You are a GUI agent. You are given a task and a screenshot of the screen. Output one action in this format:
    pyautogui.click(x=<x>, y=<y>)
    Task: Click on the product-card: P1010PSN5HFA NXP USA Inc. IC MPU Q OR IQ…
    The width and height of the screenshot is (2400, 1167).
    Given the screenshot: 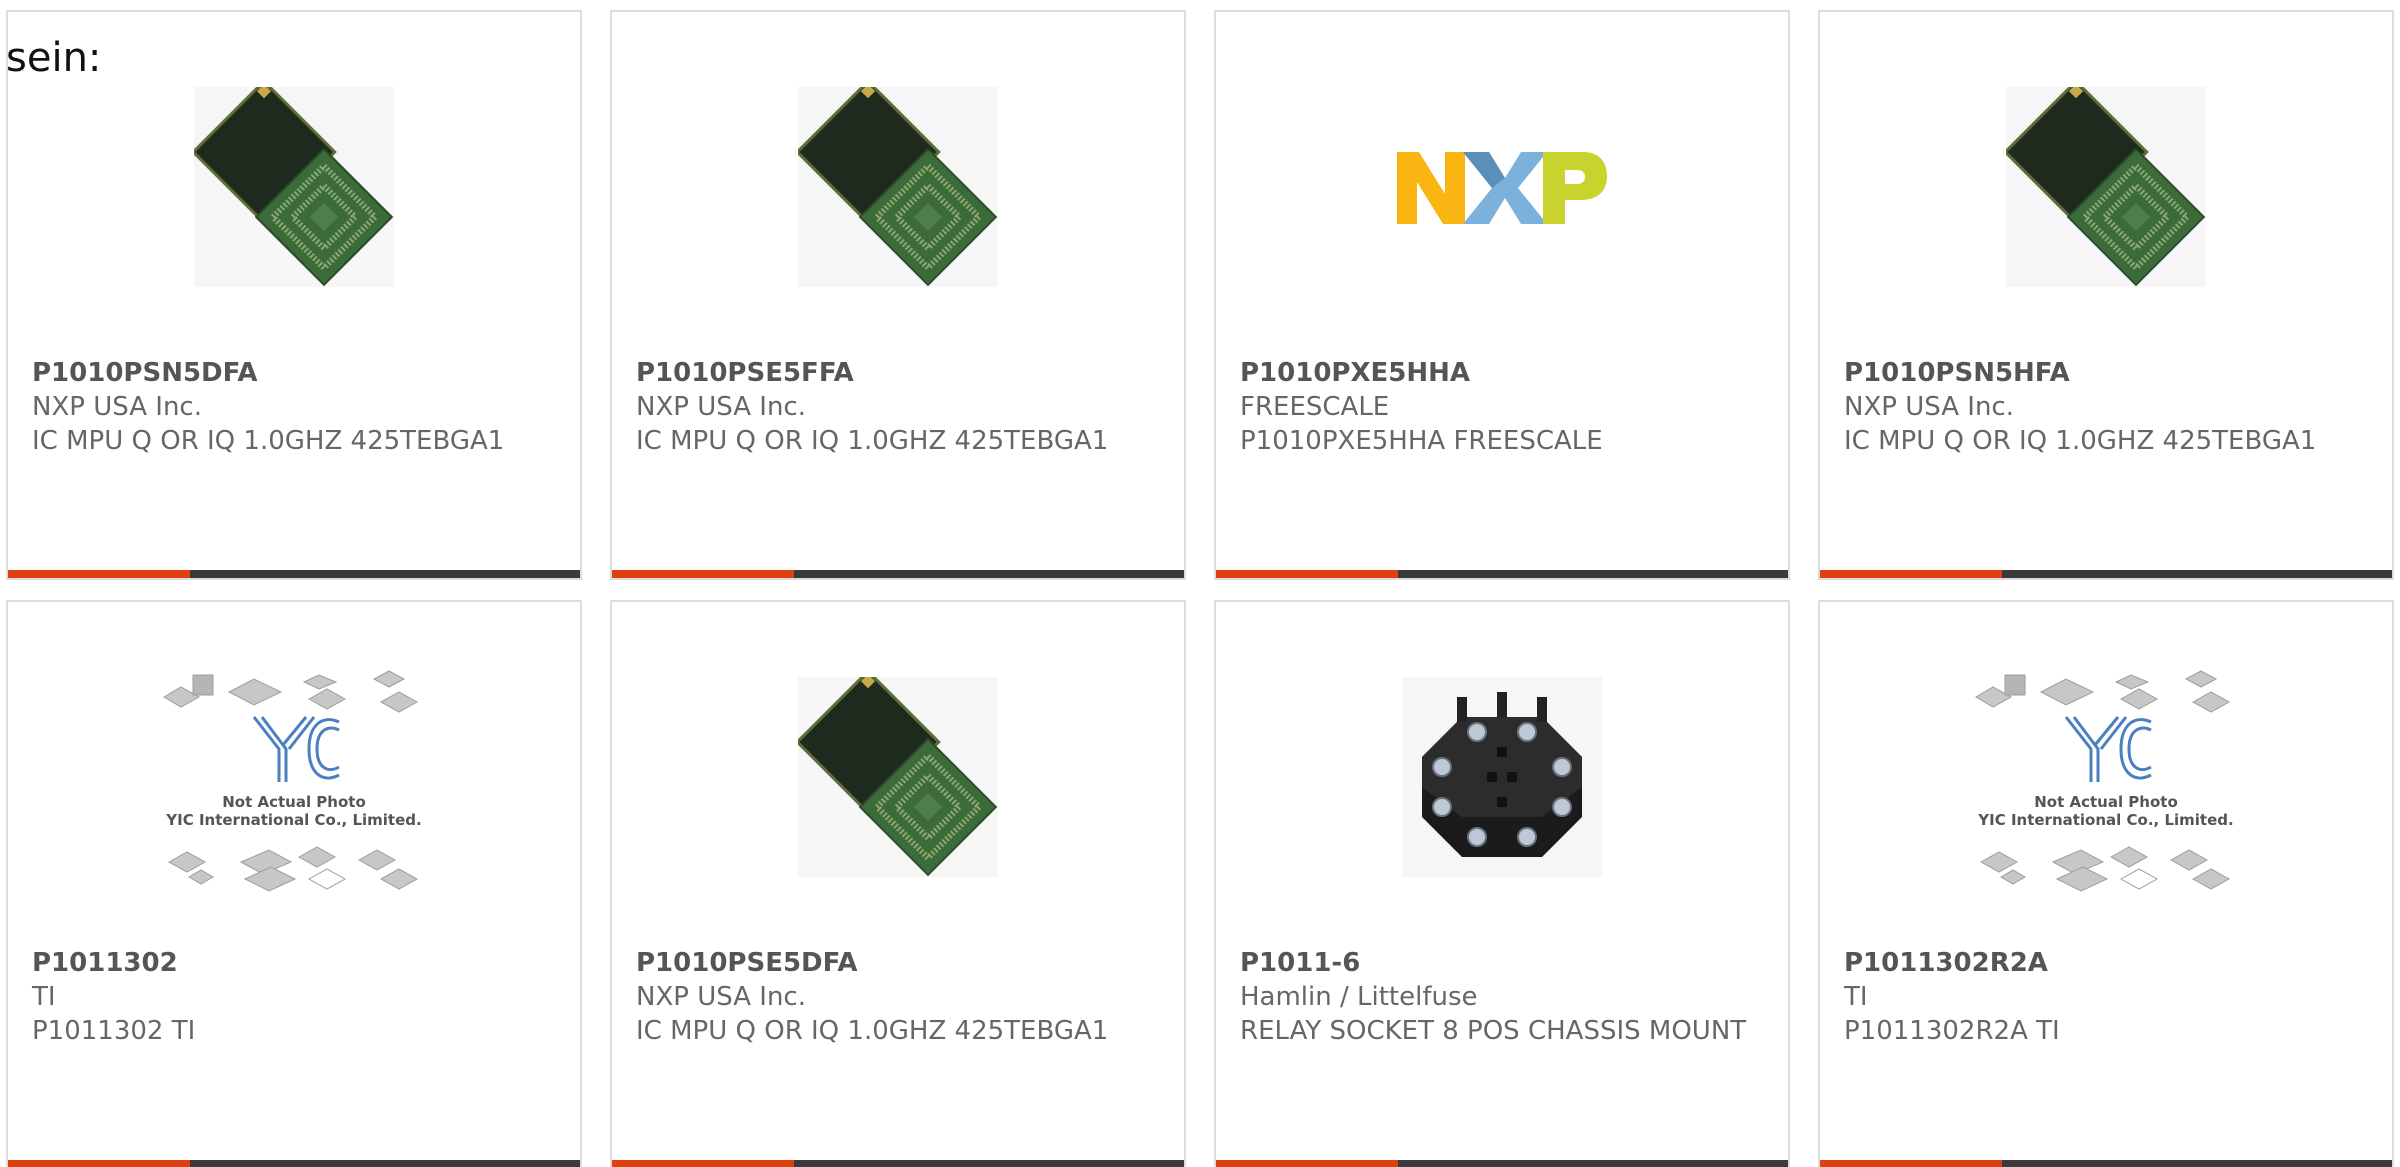 What is the action you would take?
    pyautogui.click(x=2106, y=295)
    